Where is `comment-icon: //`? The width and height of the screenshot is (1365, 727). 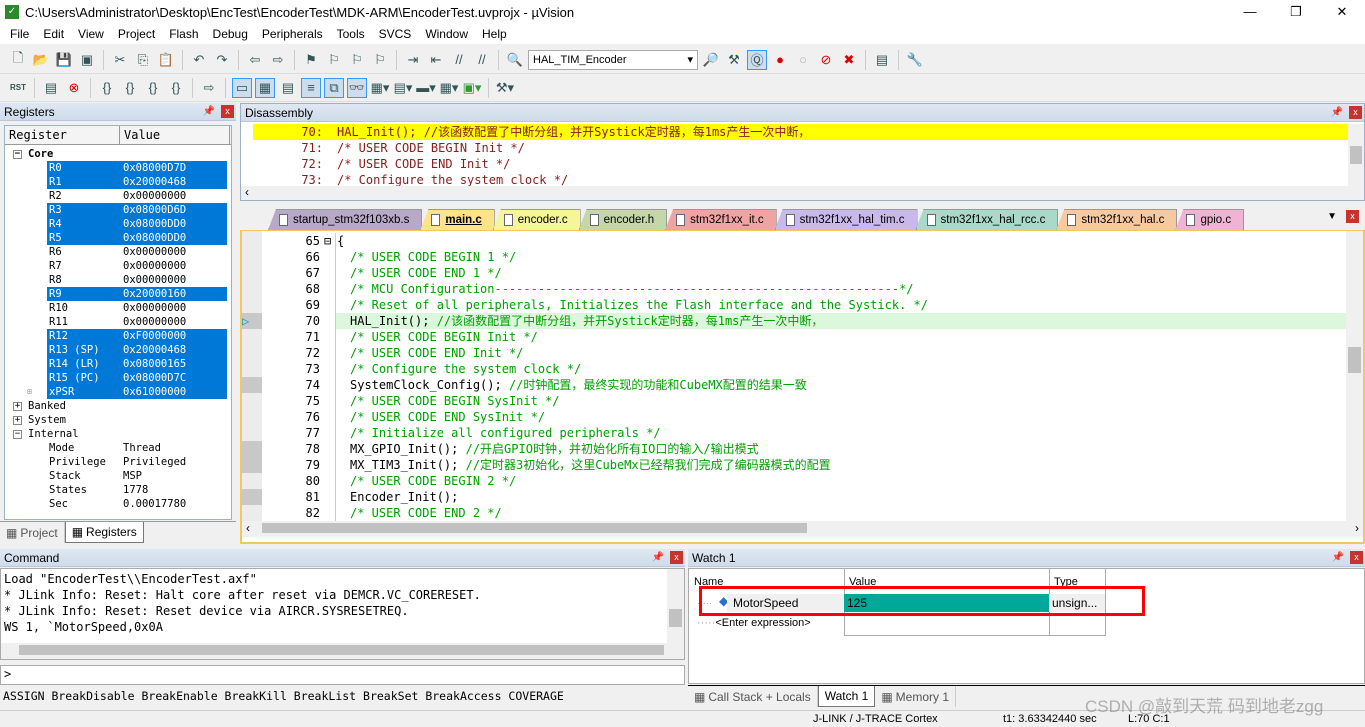
comment-icon: // is located at coordinates (459, 60).